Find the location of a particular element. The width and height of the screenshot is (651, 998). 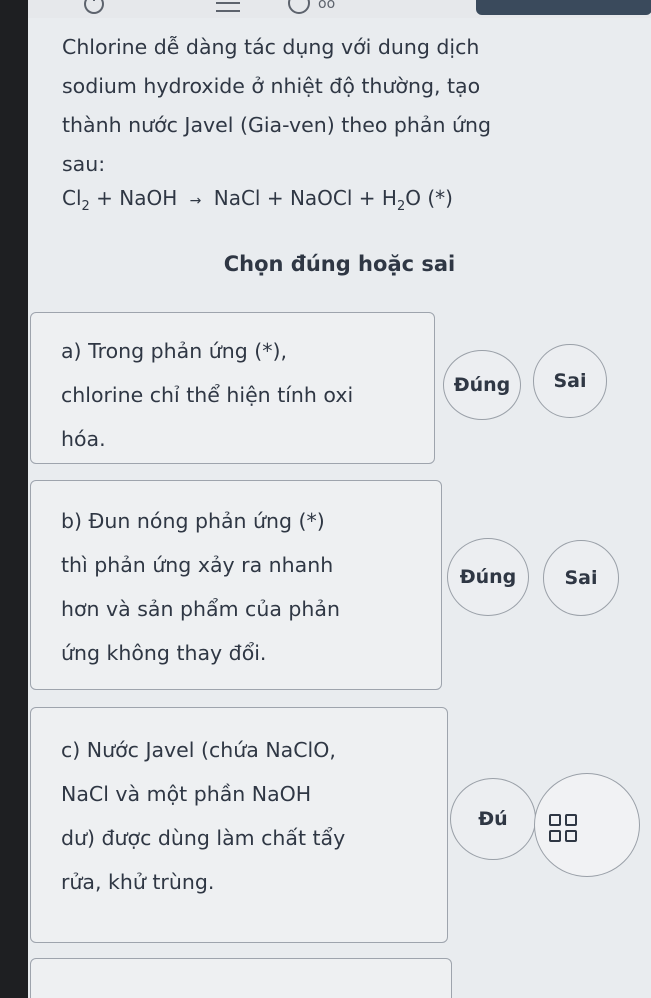

equation-products: NaCl + NaOCl + H is located at coordinates (305, 198).